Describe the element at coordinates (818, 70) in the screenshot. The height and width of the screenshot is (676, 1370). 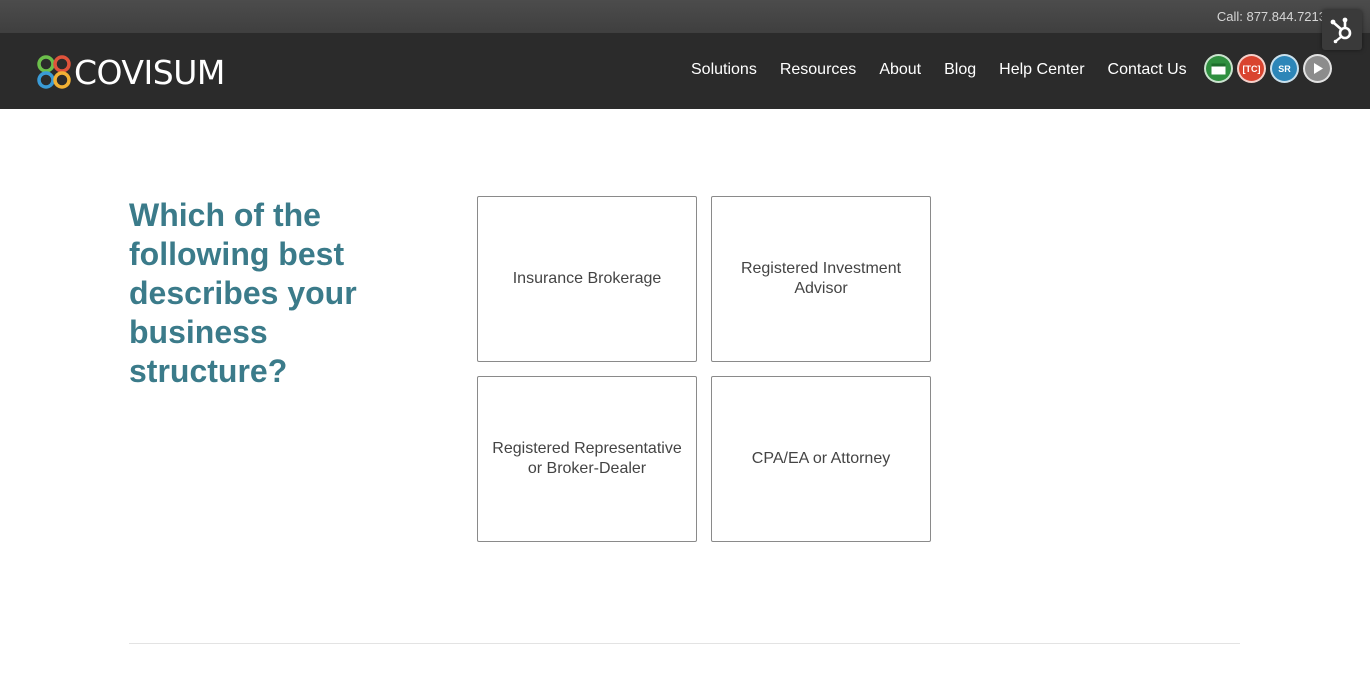
I see `nav-resources: Resources` at that location.